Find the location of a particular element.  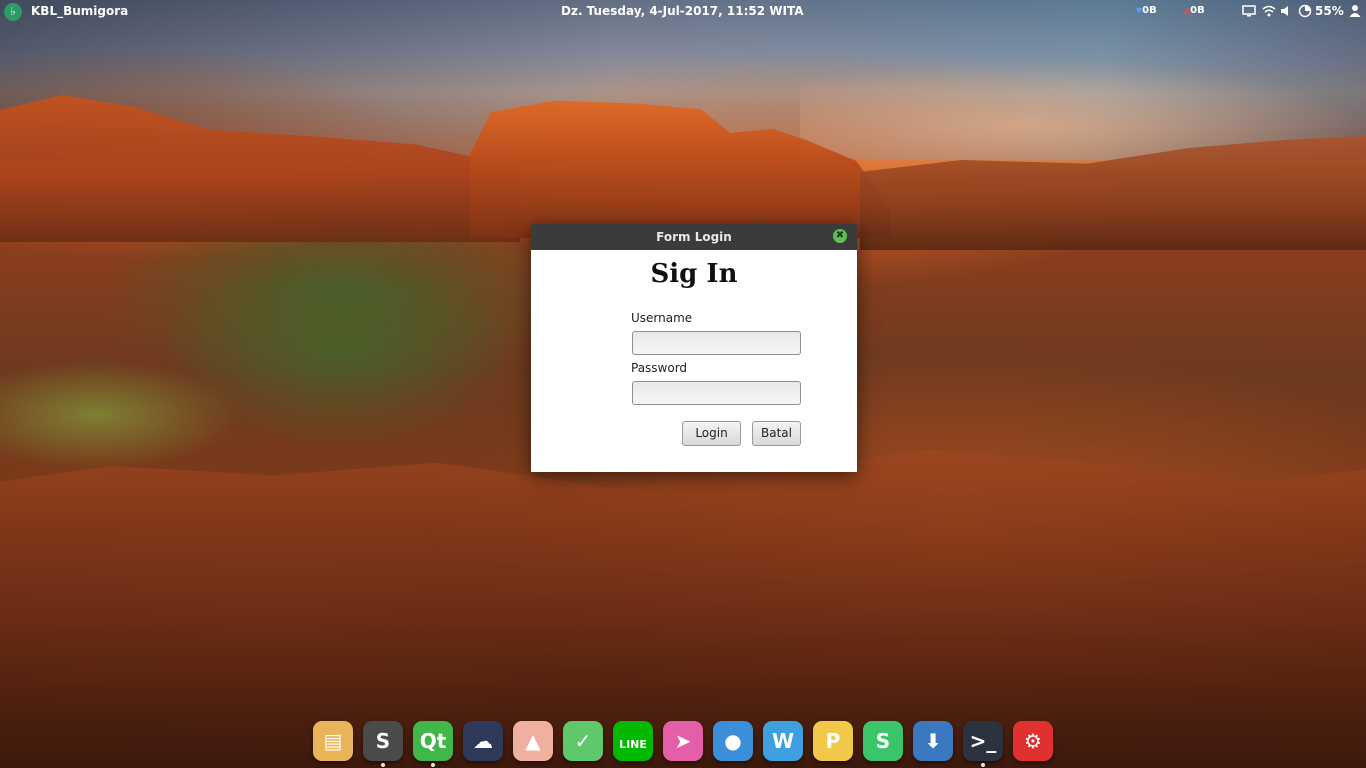

dock-item-chromium: ● is located at coordinates (733, 741).